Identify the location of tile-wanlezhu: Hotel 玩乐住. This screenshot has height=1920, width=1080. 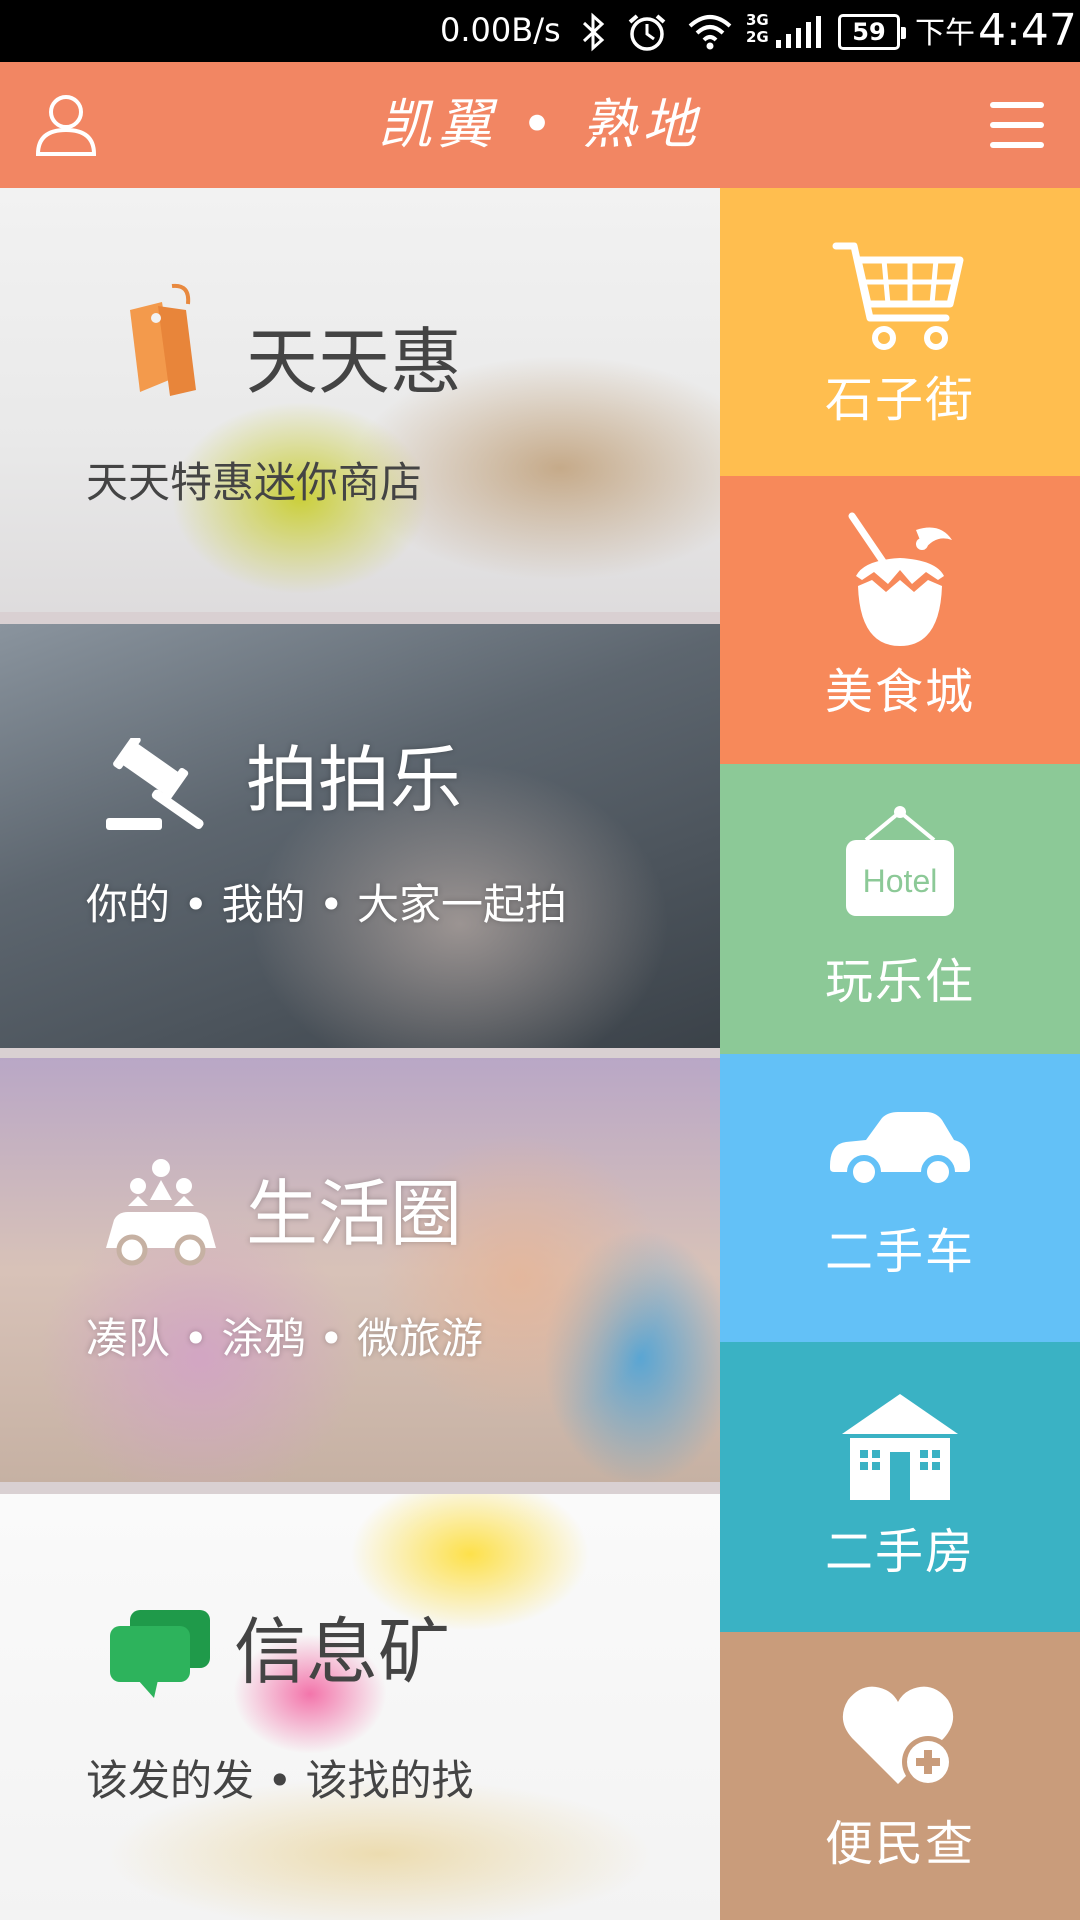
(900, 909).